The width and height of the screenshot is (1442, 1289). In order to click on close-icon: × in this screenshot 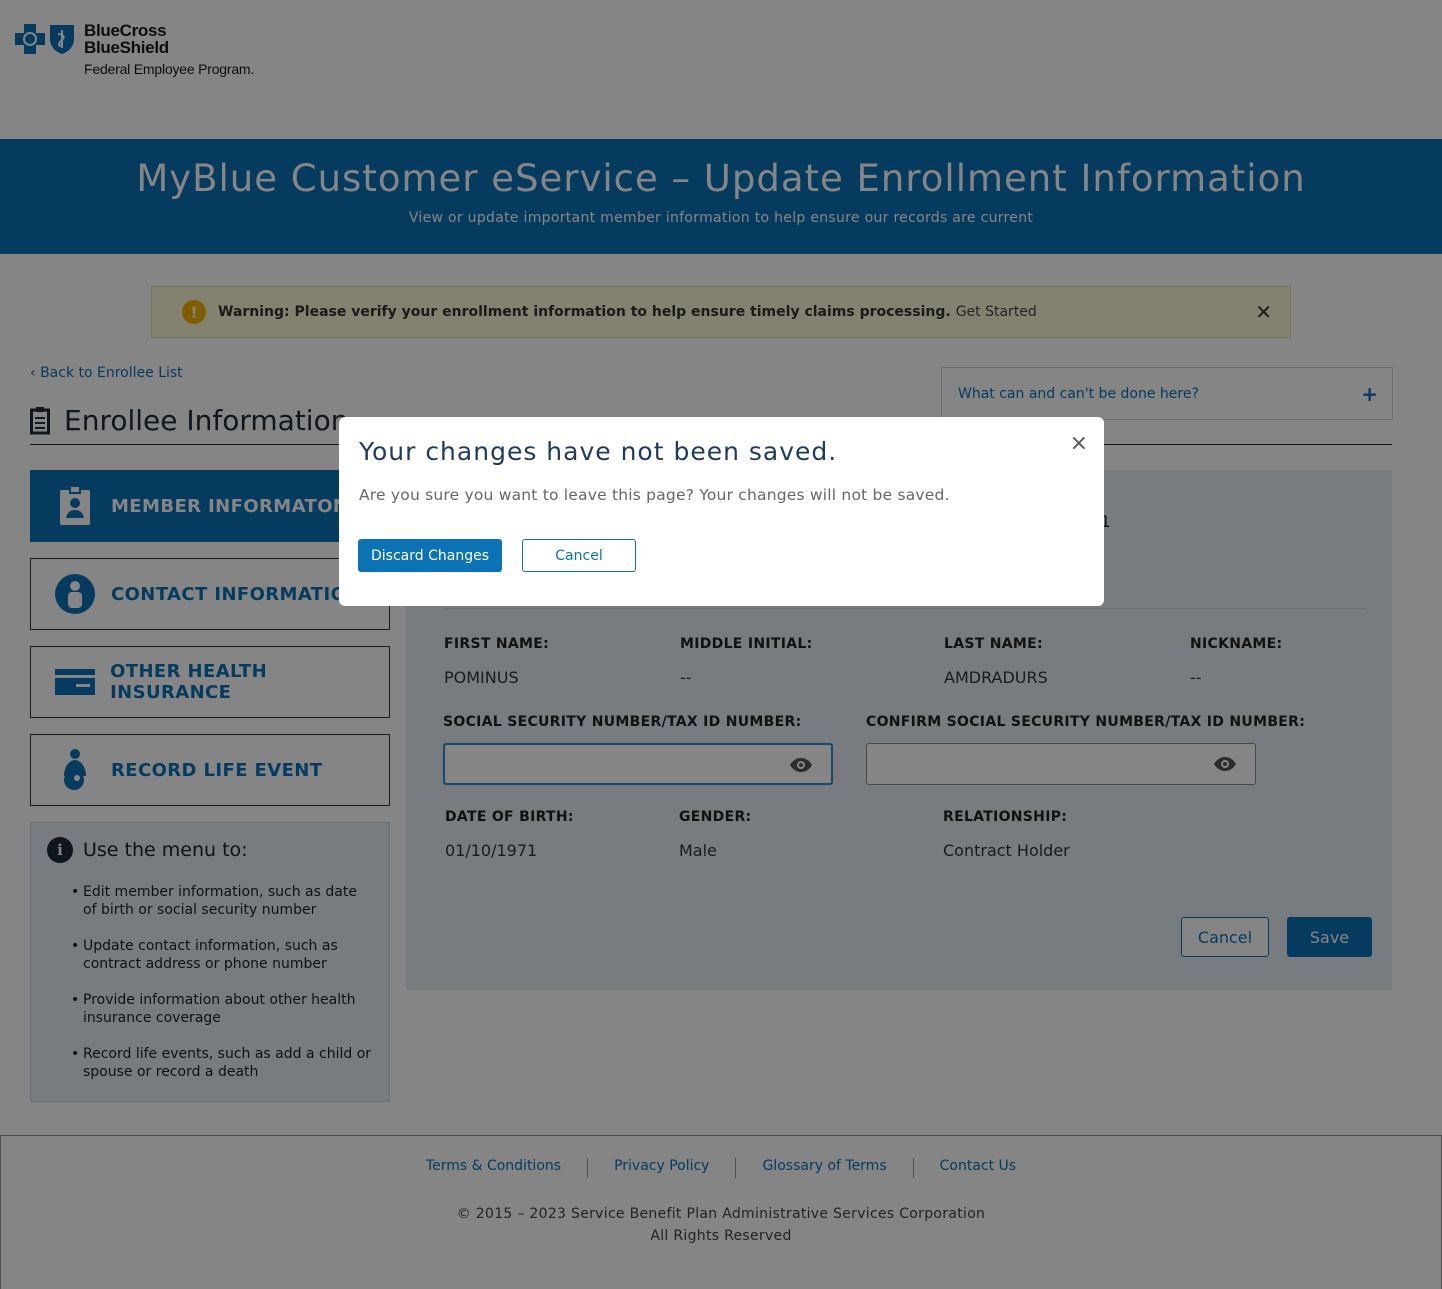, I will do `click(1079, 443)`.